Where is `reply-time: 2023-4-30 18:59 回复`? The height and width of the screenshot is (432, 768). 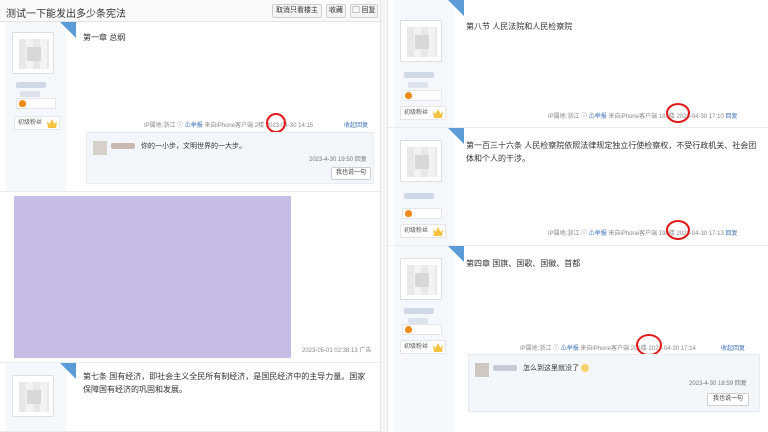 reply-time: 2023-4-30 18:59 回复 is located at coordinates (718, 382).